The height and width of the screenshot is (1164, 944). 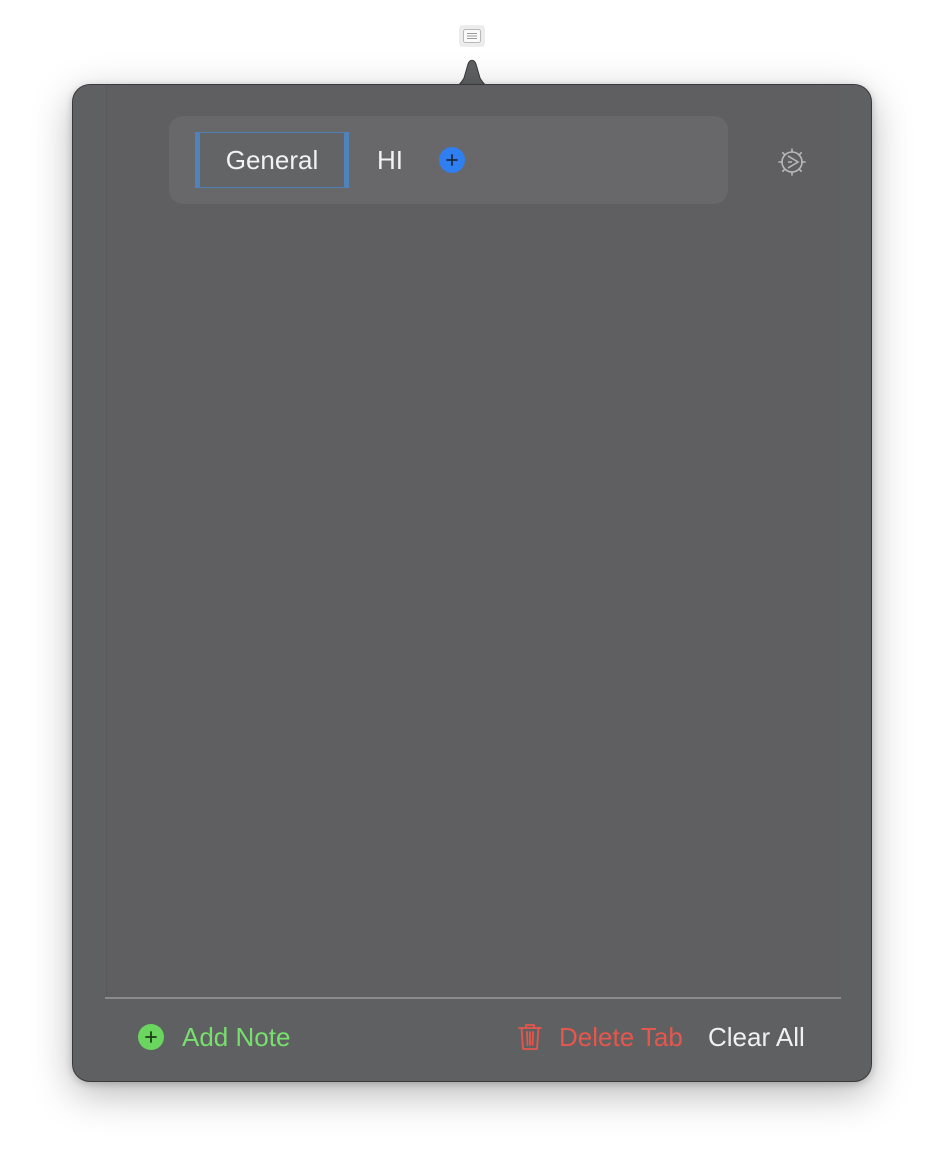 I want to click on add-note-button: Add Note, so click(x=214, y=1037).